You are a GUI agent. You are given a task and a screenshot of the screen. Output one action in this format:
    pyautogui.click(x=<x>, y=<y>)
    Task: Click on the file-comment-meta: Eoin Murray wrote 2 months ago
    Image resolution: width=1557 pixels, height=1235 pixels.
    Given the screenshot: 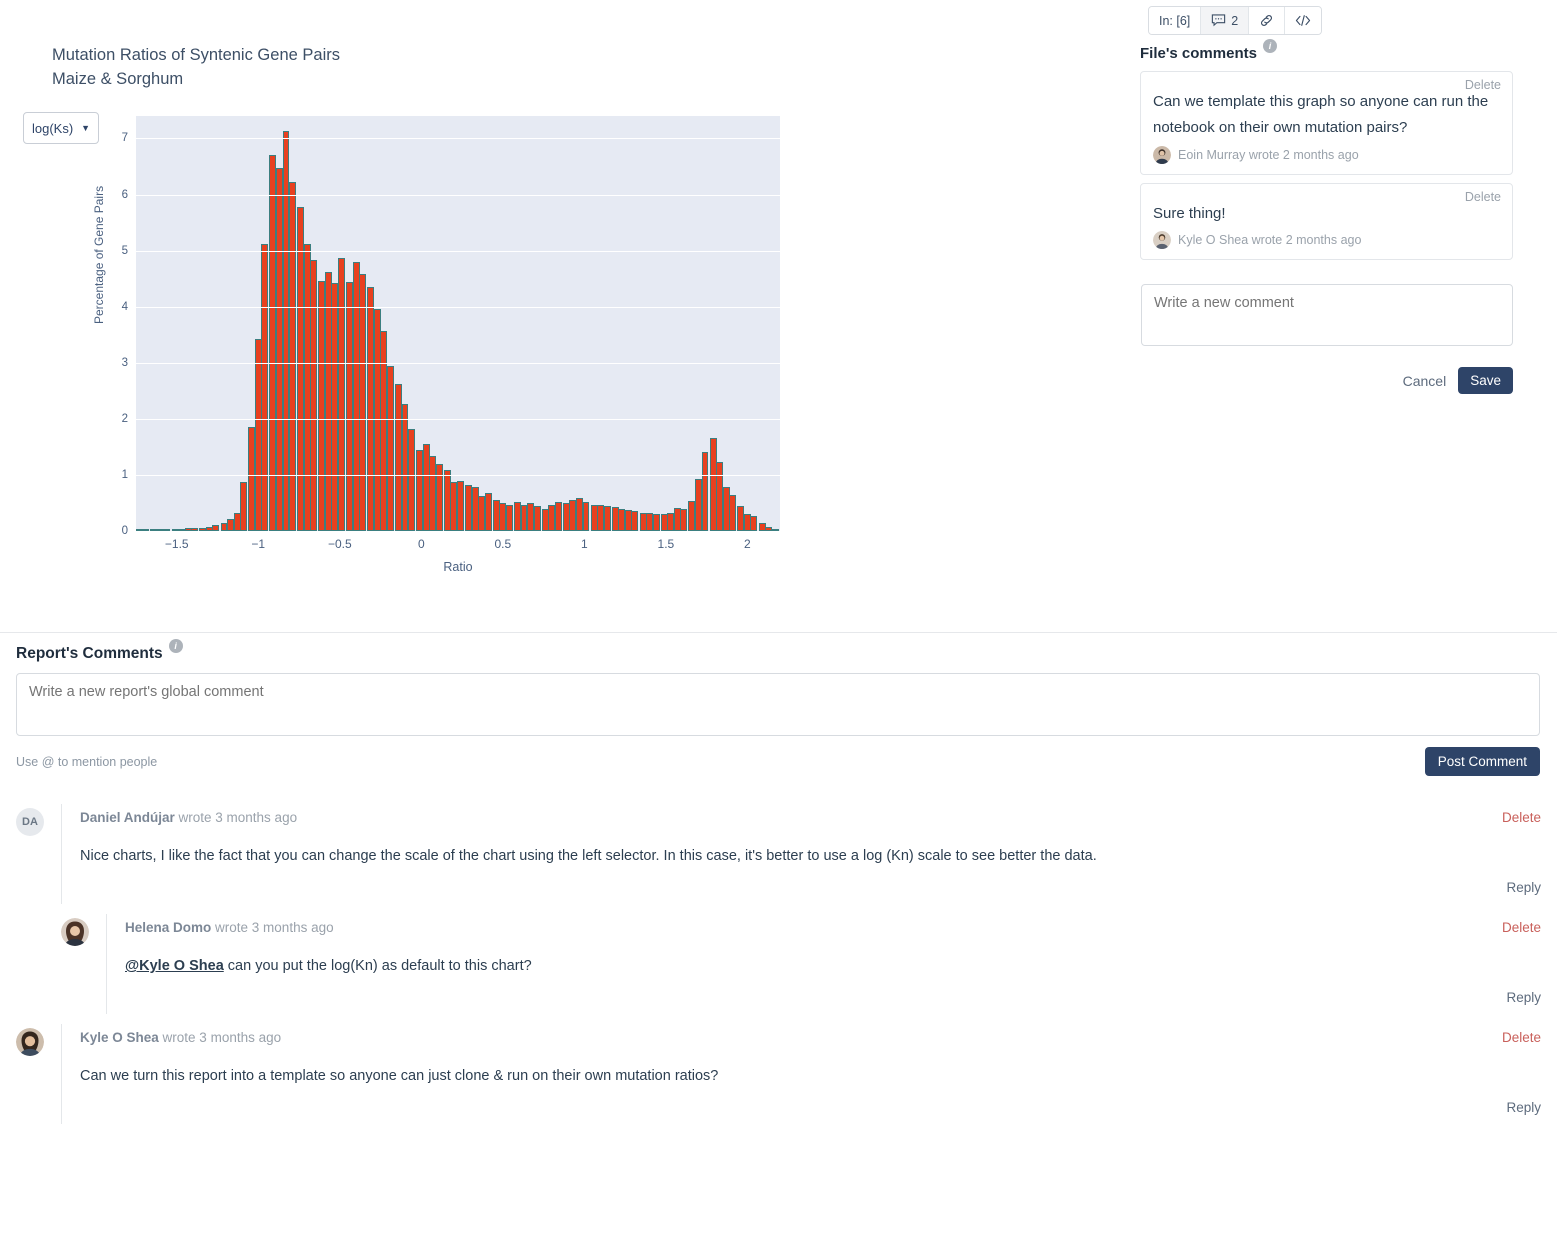 What is the action you would take?
    pyautogui.click(x=1326, y=154)
    